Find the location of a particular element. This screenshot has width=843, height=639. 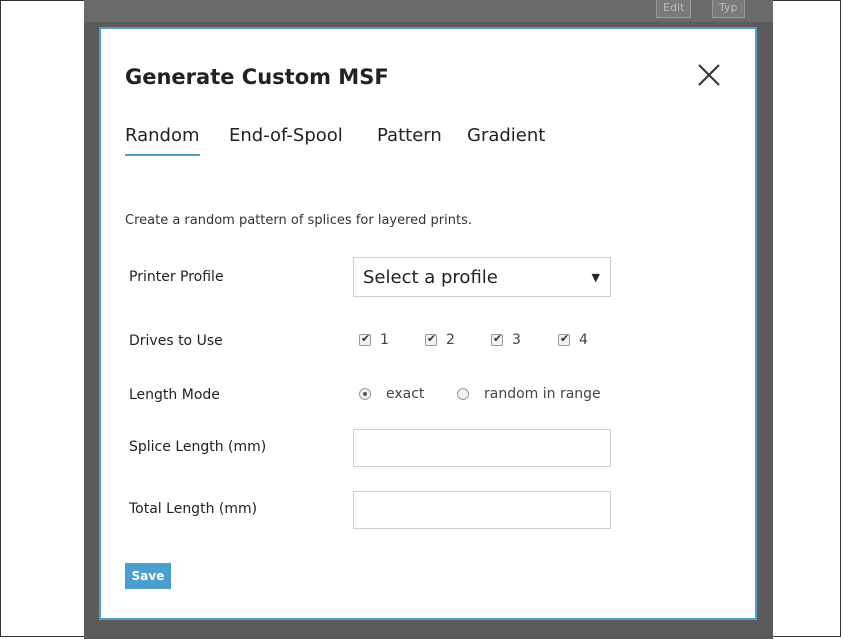

length-mode-random-label: random in range is located at coordinates (542, 394).